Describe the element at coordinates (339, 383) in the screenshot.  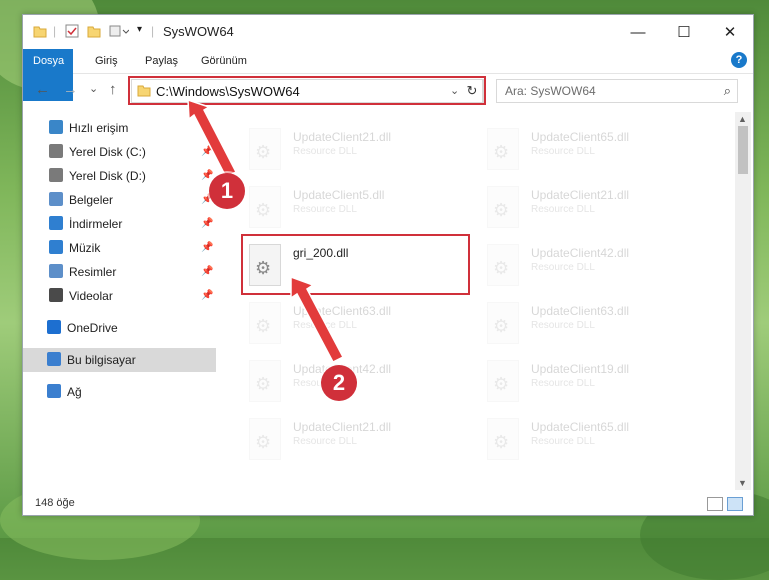
I see `step-badge-2: 2` at that location.